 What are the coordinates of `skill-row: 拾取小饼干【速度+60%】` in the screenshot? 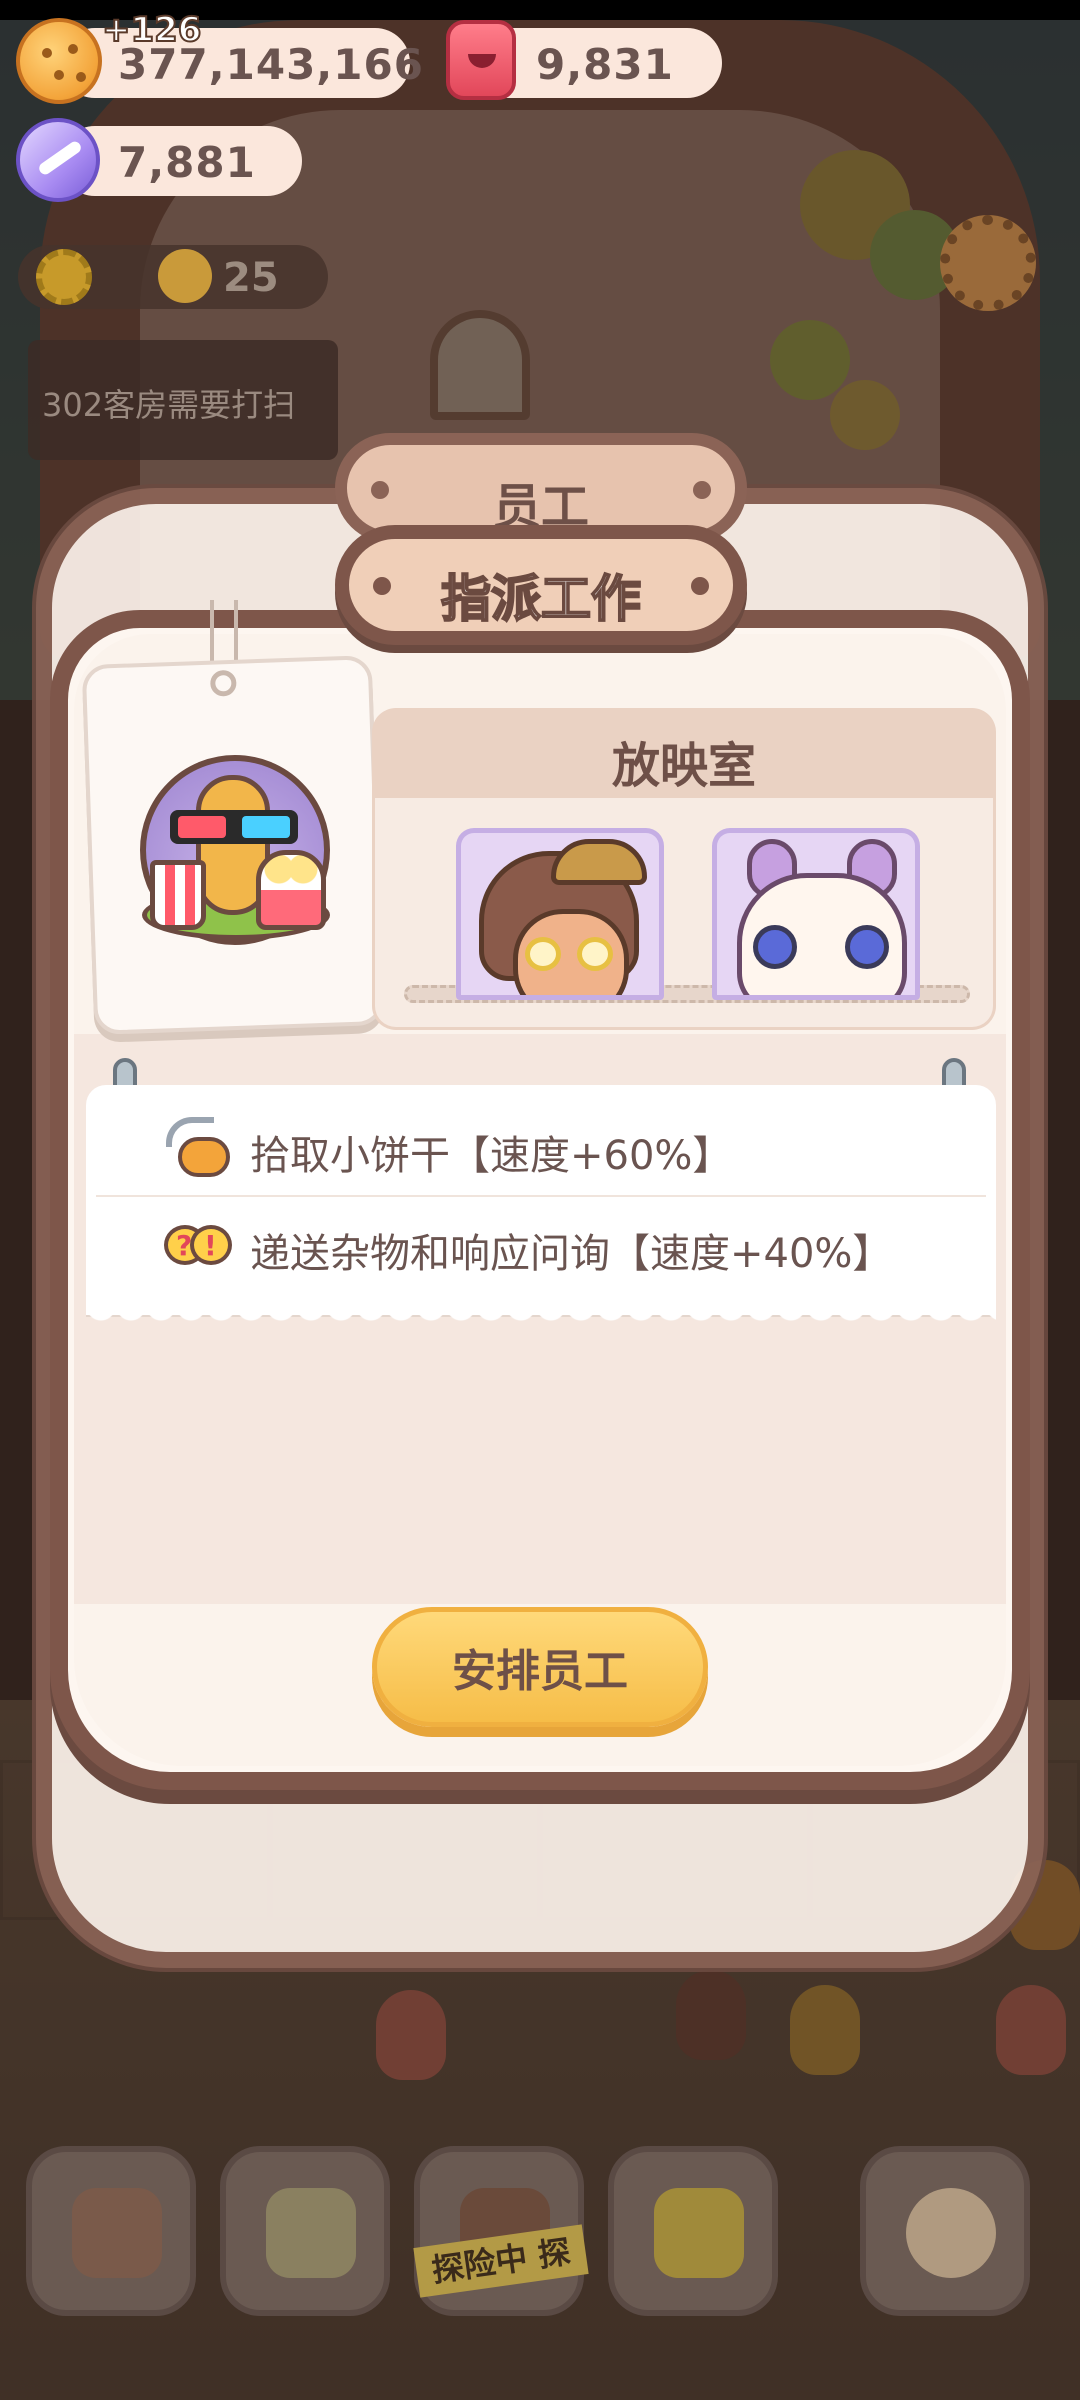 It's located at (541, 1146).